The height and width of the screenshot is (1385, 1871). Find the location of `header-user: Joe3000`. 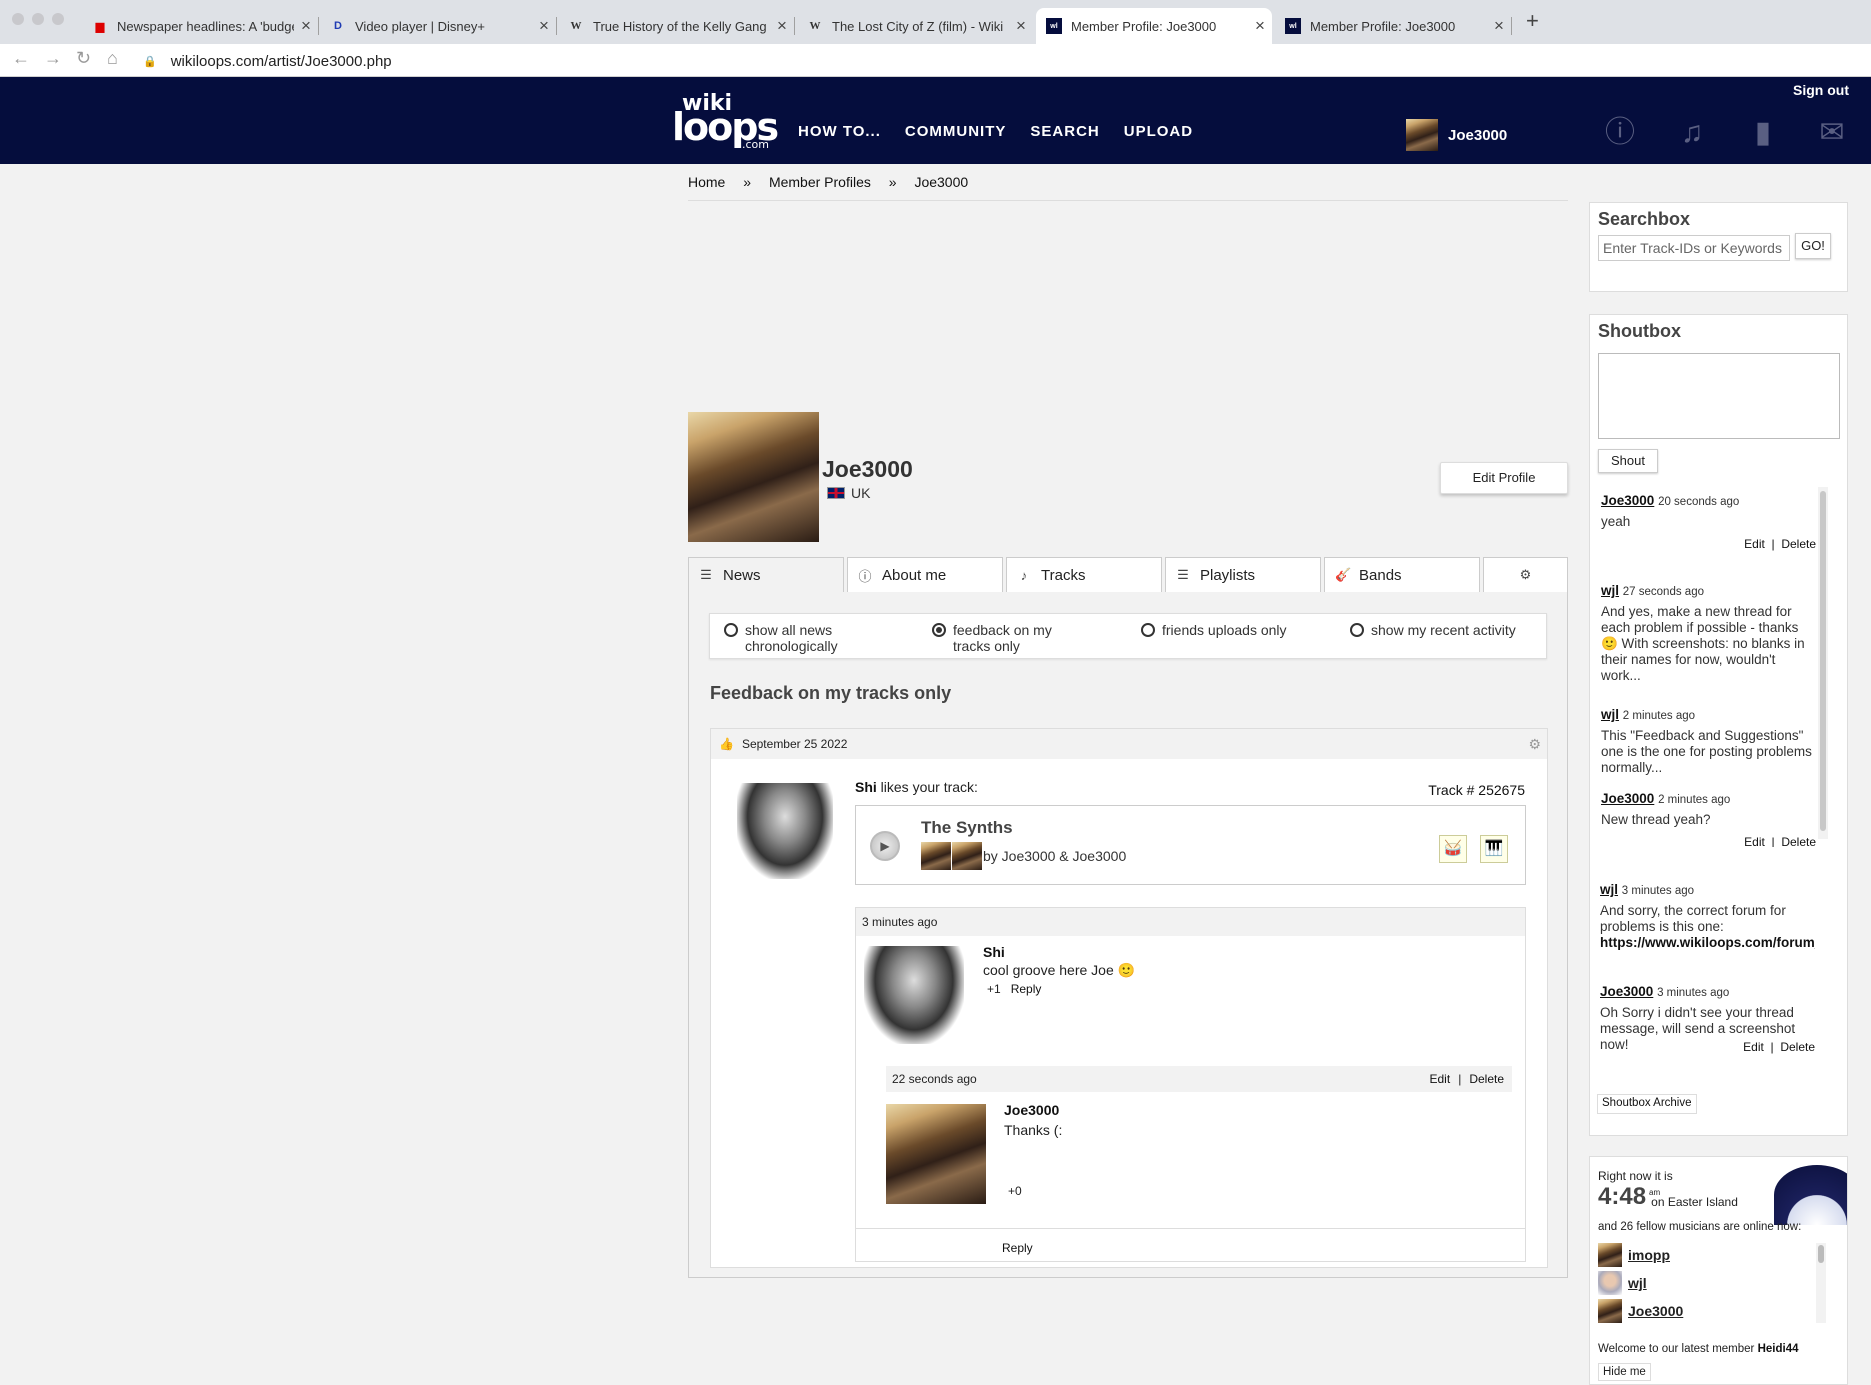

header-user: Joe3000 is located at coordinates (1456, 135).